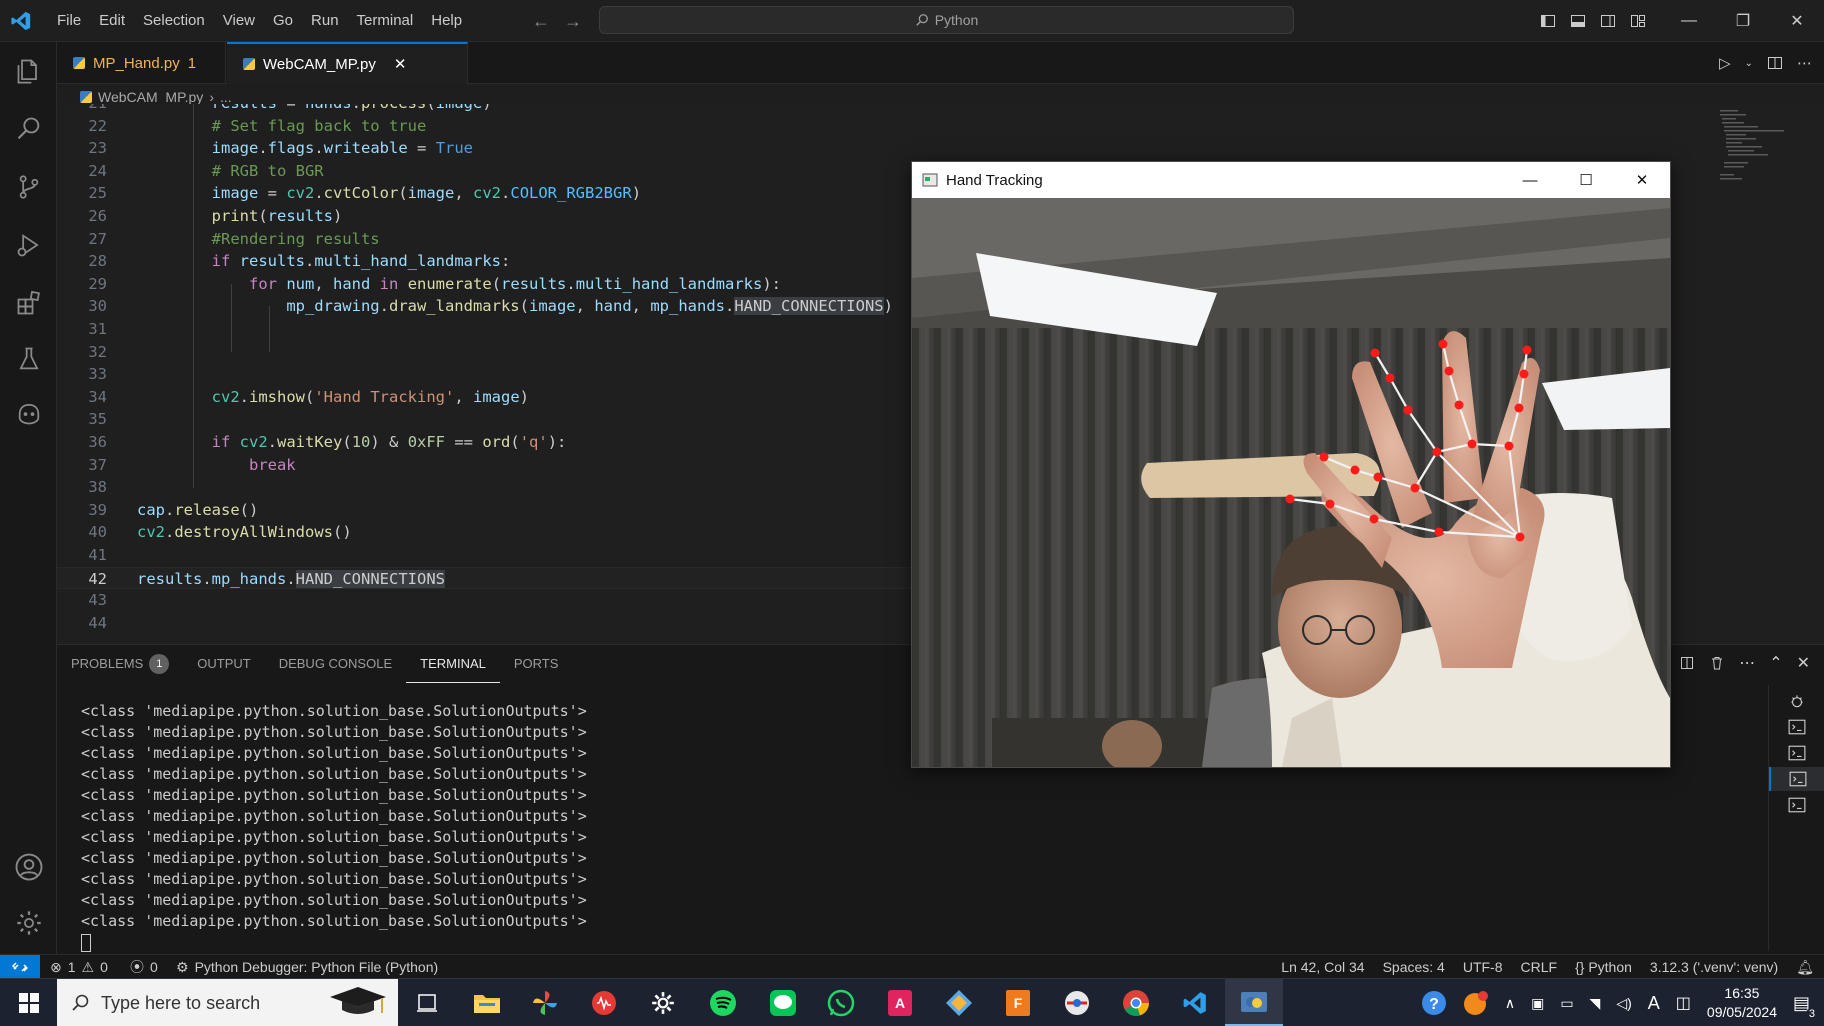 The image size is (1824, 1026). What do you see at coordinates (97, 374) in the screenshot?
I see `line-number: 33` at bounding box center [97, 374].